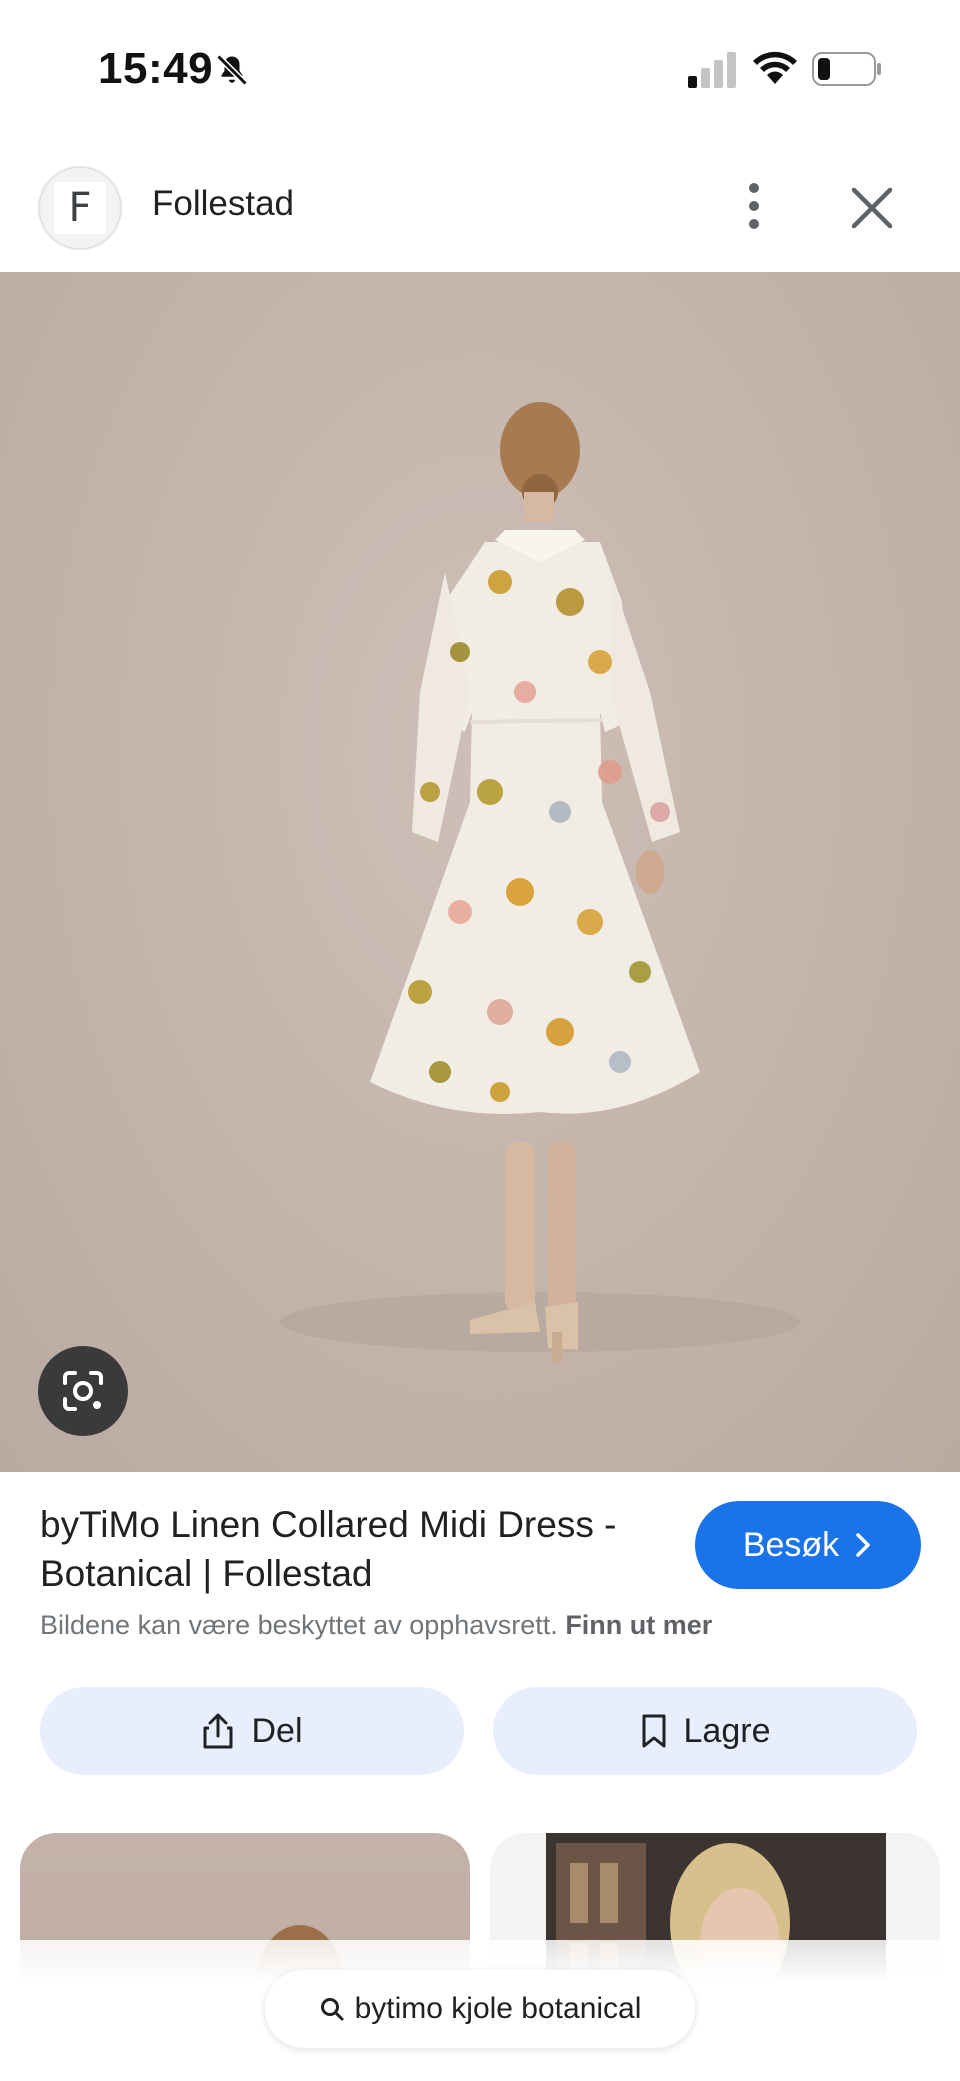 This screenshot has width=960, height=2081. I want to click on save-button: Lagre, so click(705, 1731).